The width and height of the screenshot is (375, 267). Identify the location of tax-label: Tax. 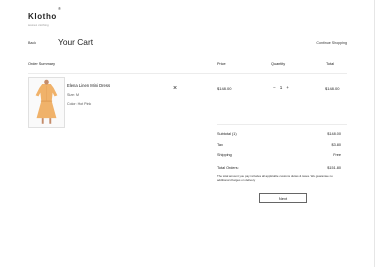
(220, 145).